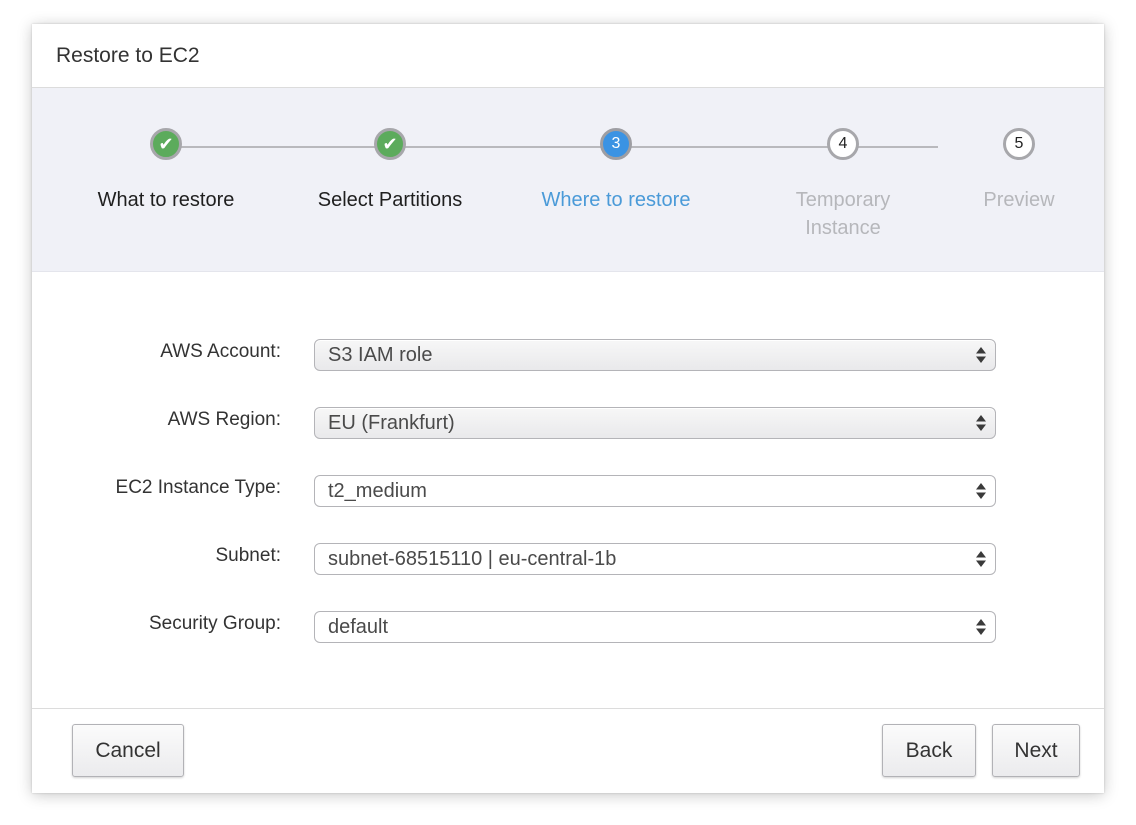 The width and height of the screenshot is (1136, 825). What do you see at coordinates (568, 56) in the screenshot?
I see `dialog-header: Restore to EC2` at bounding box center [568, 56].